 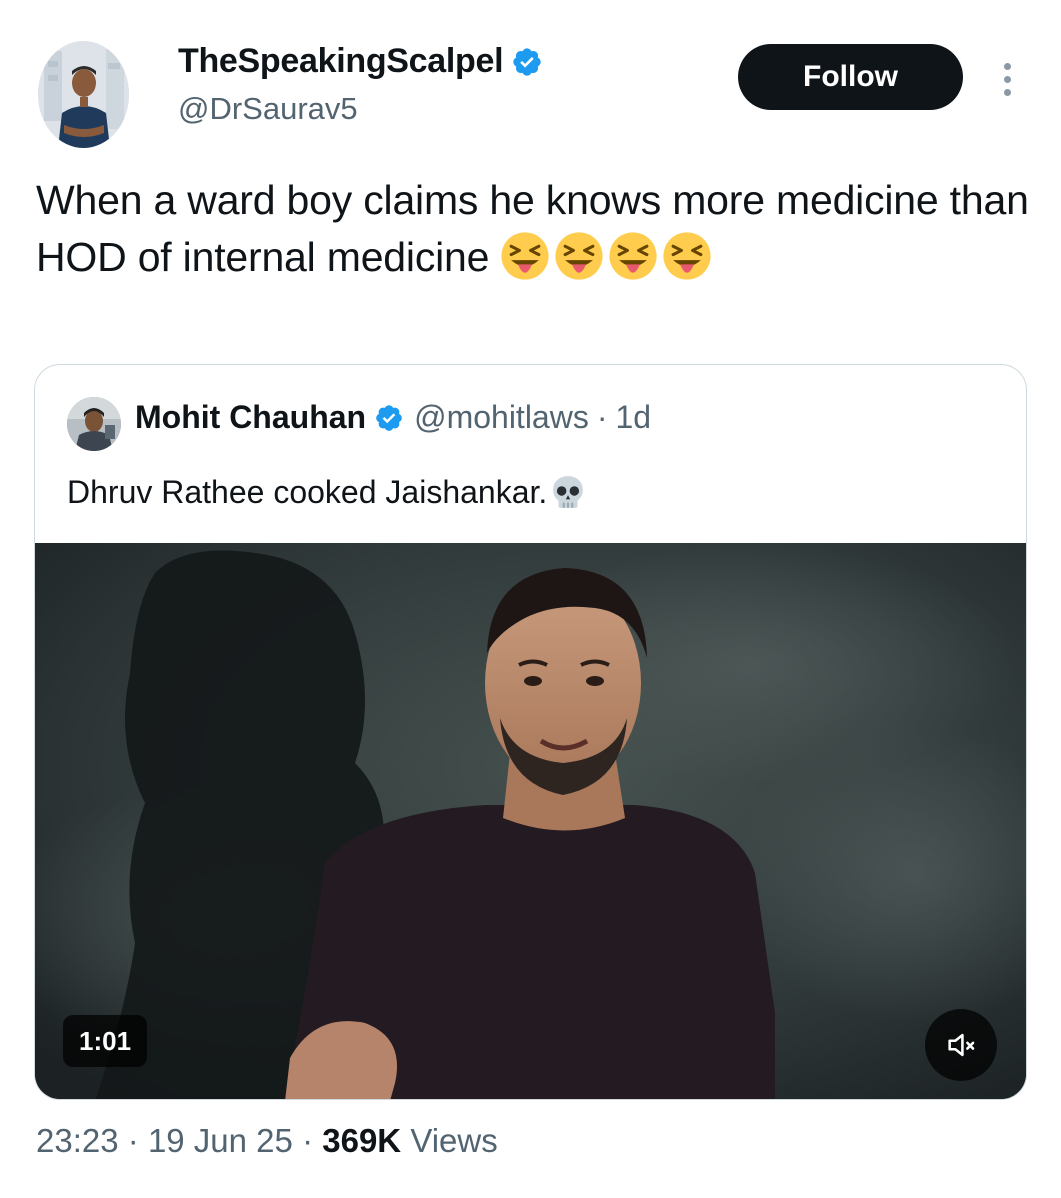 I want to click on follow-button: Follow, so click(x=850, y=77).